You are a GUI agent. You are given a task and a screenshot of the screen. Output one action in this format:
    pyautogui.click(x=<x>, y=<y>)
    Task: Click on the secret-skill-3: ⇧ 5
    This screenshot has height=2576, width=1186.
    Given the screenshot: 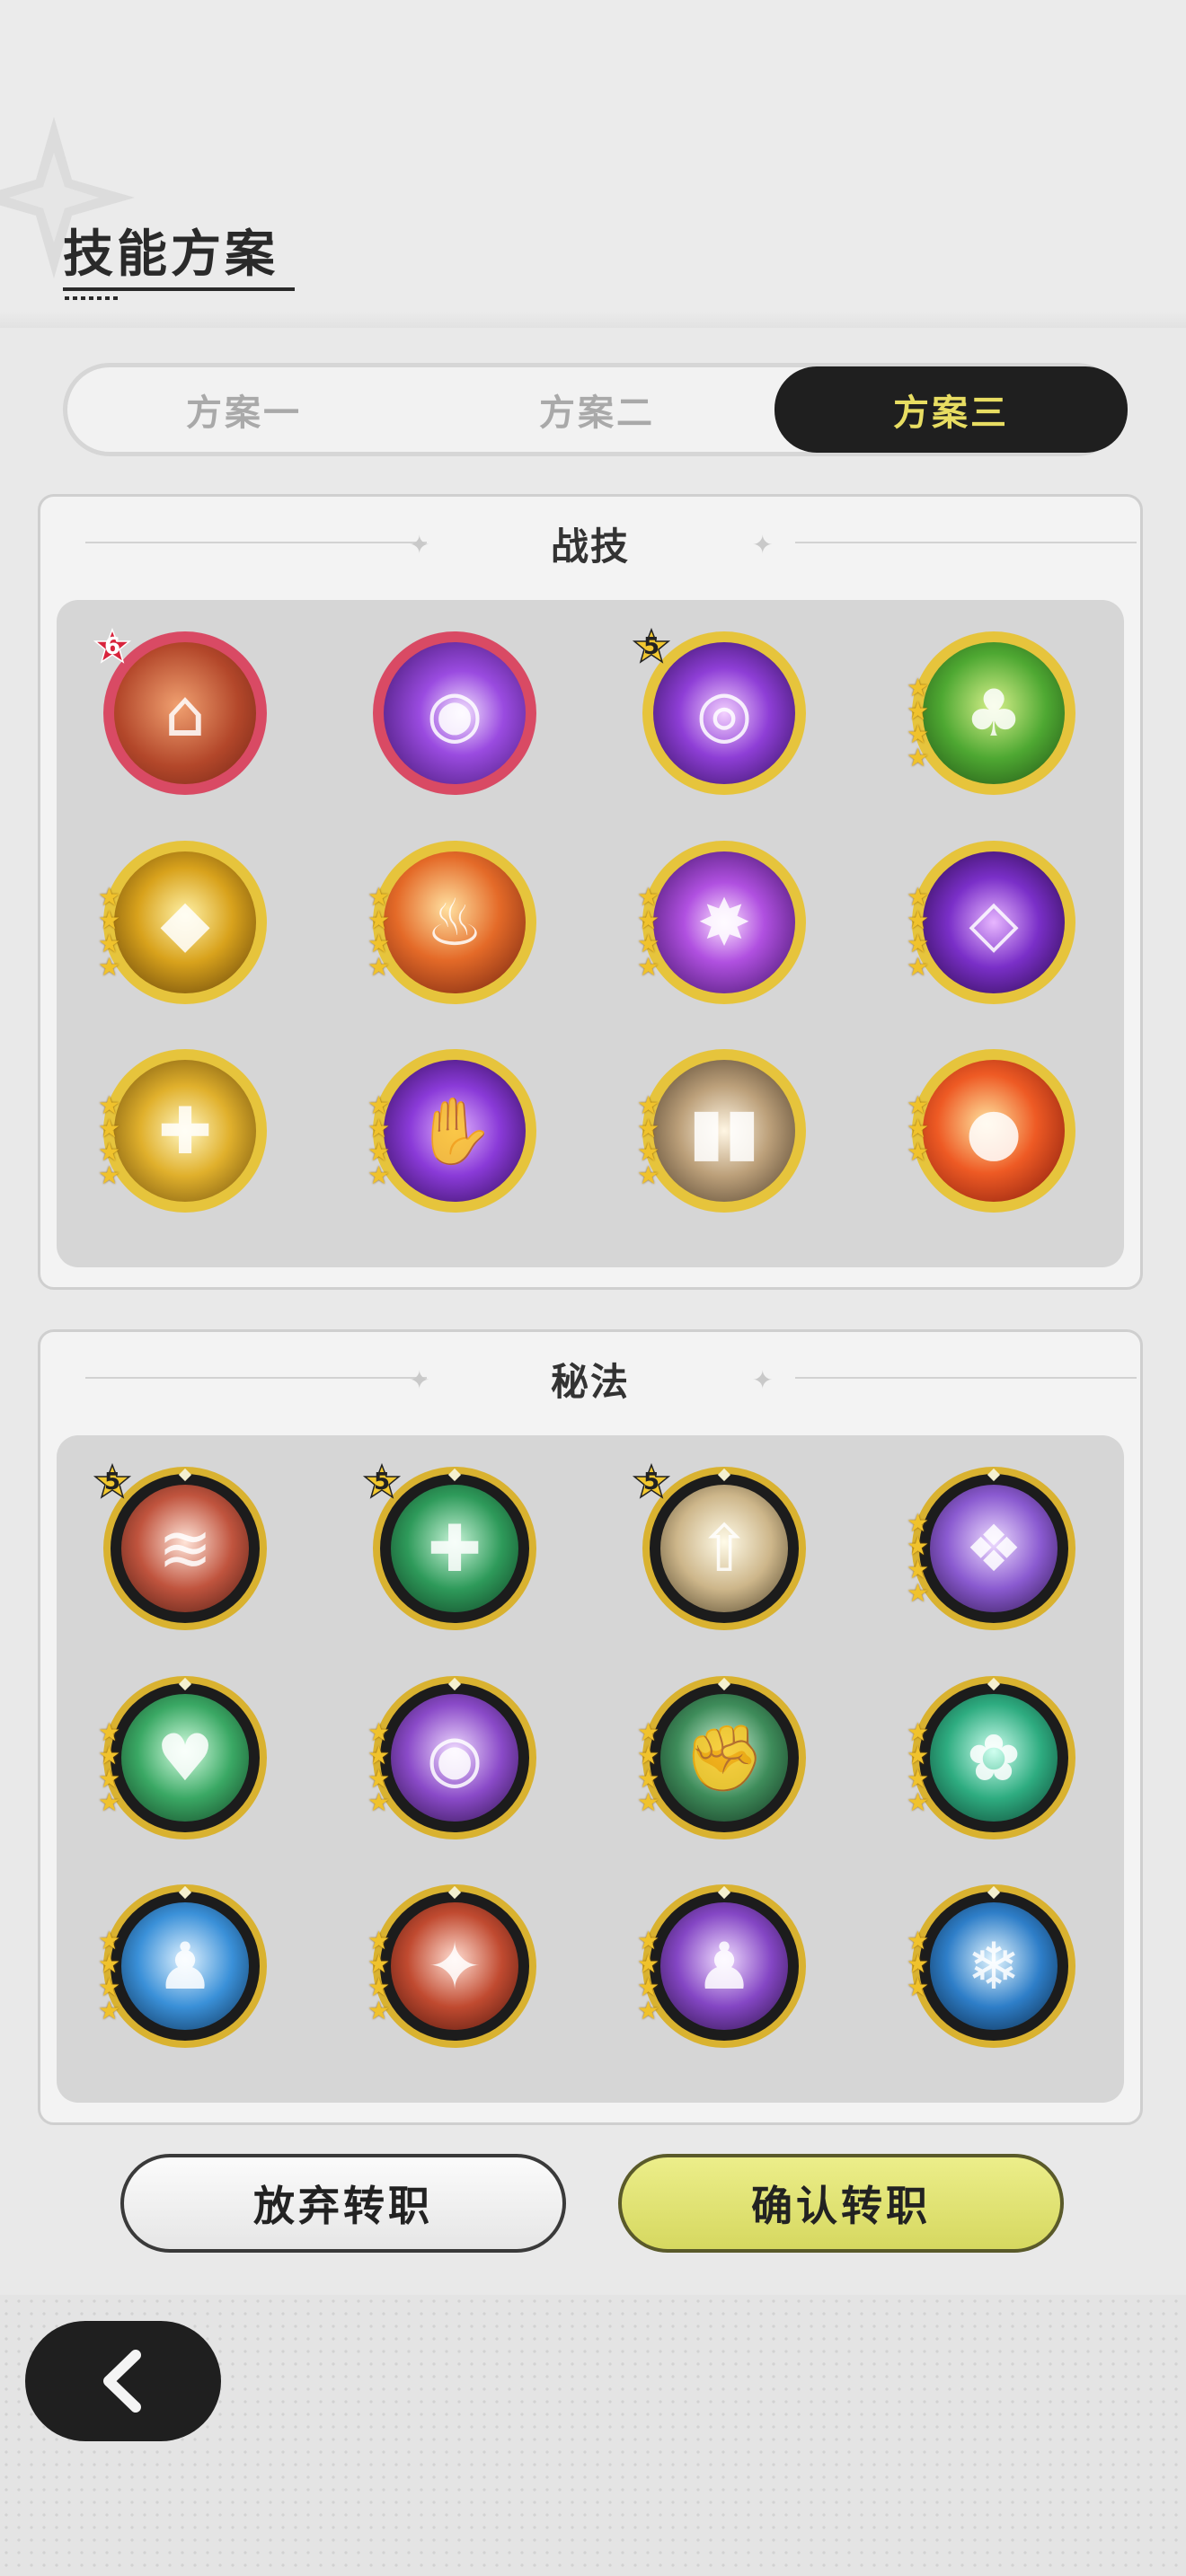 What is the action you would take?
    pyautogui.click(x=719, y=1546)
    